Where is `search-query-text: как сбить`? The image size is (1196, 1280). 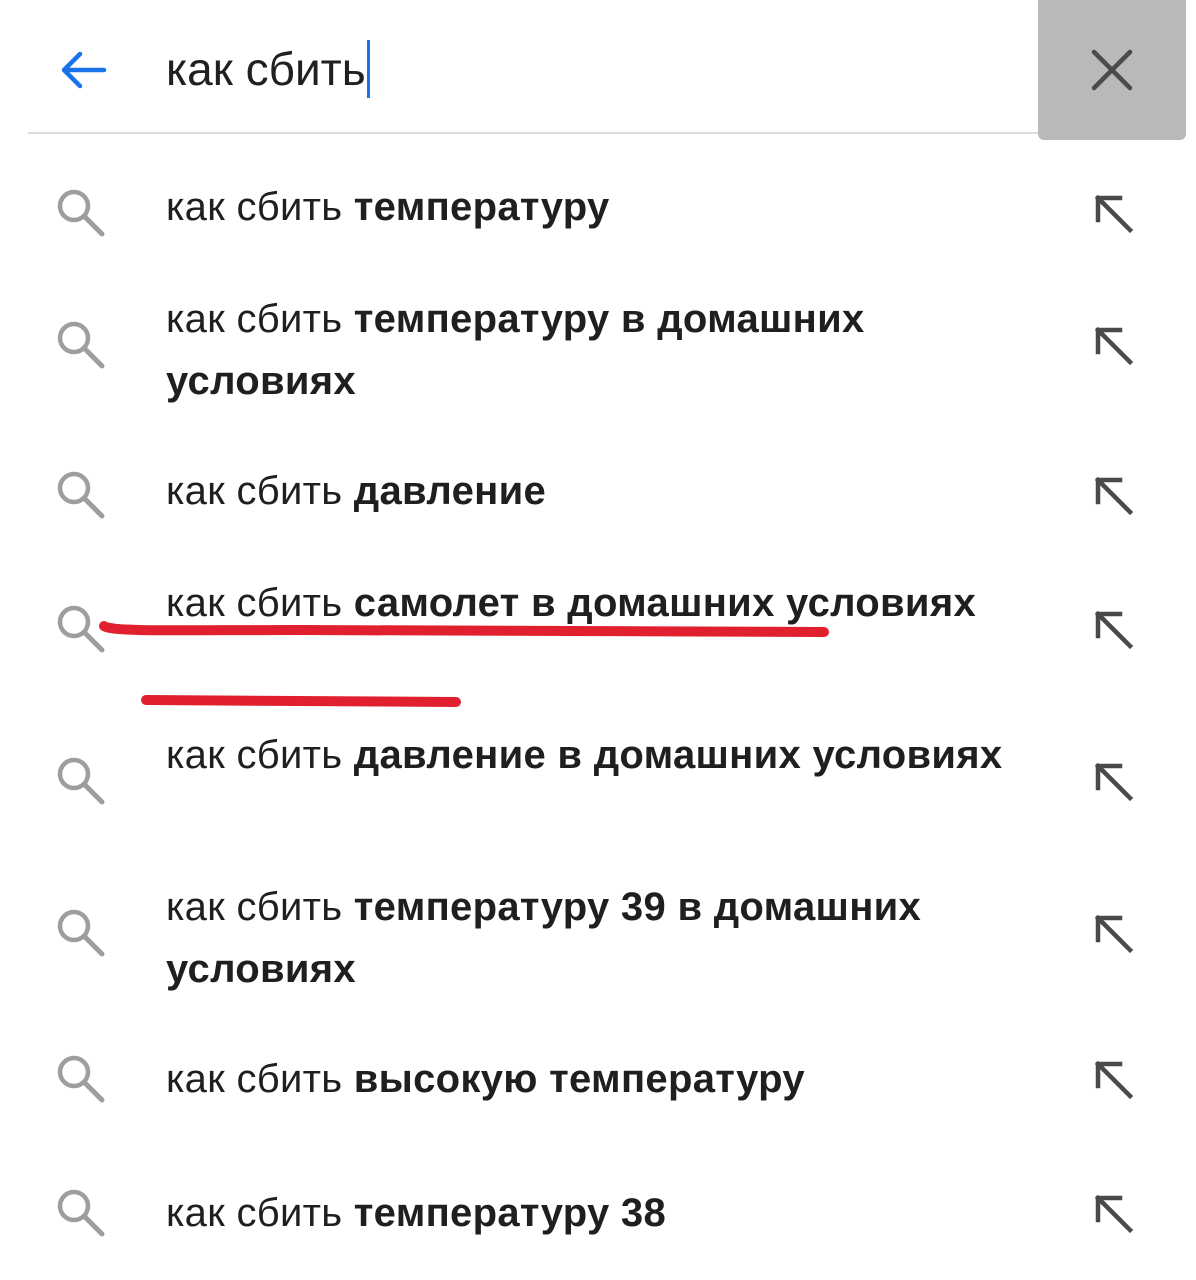
search-query-text: как сбить is located at coordinates (266, 69).